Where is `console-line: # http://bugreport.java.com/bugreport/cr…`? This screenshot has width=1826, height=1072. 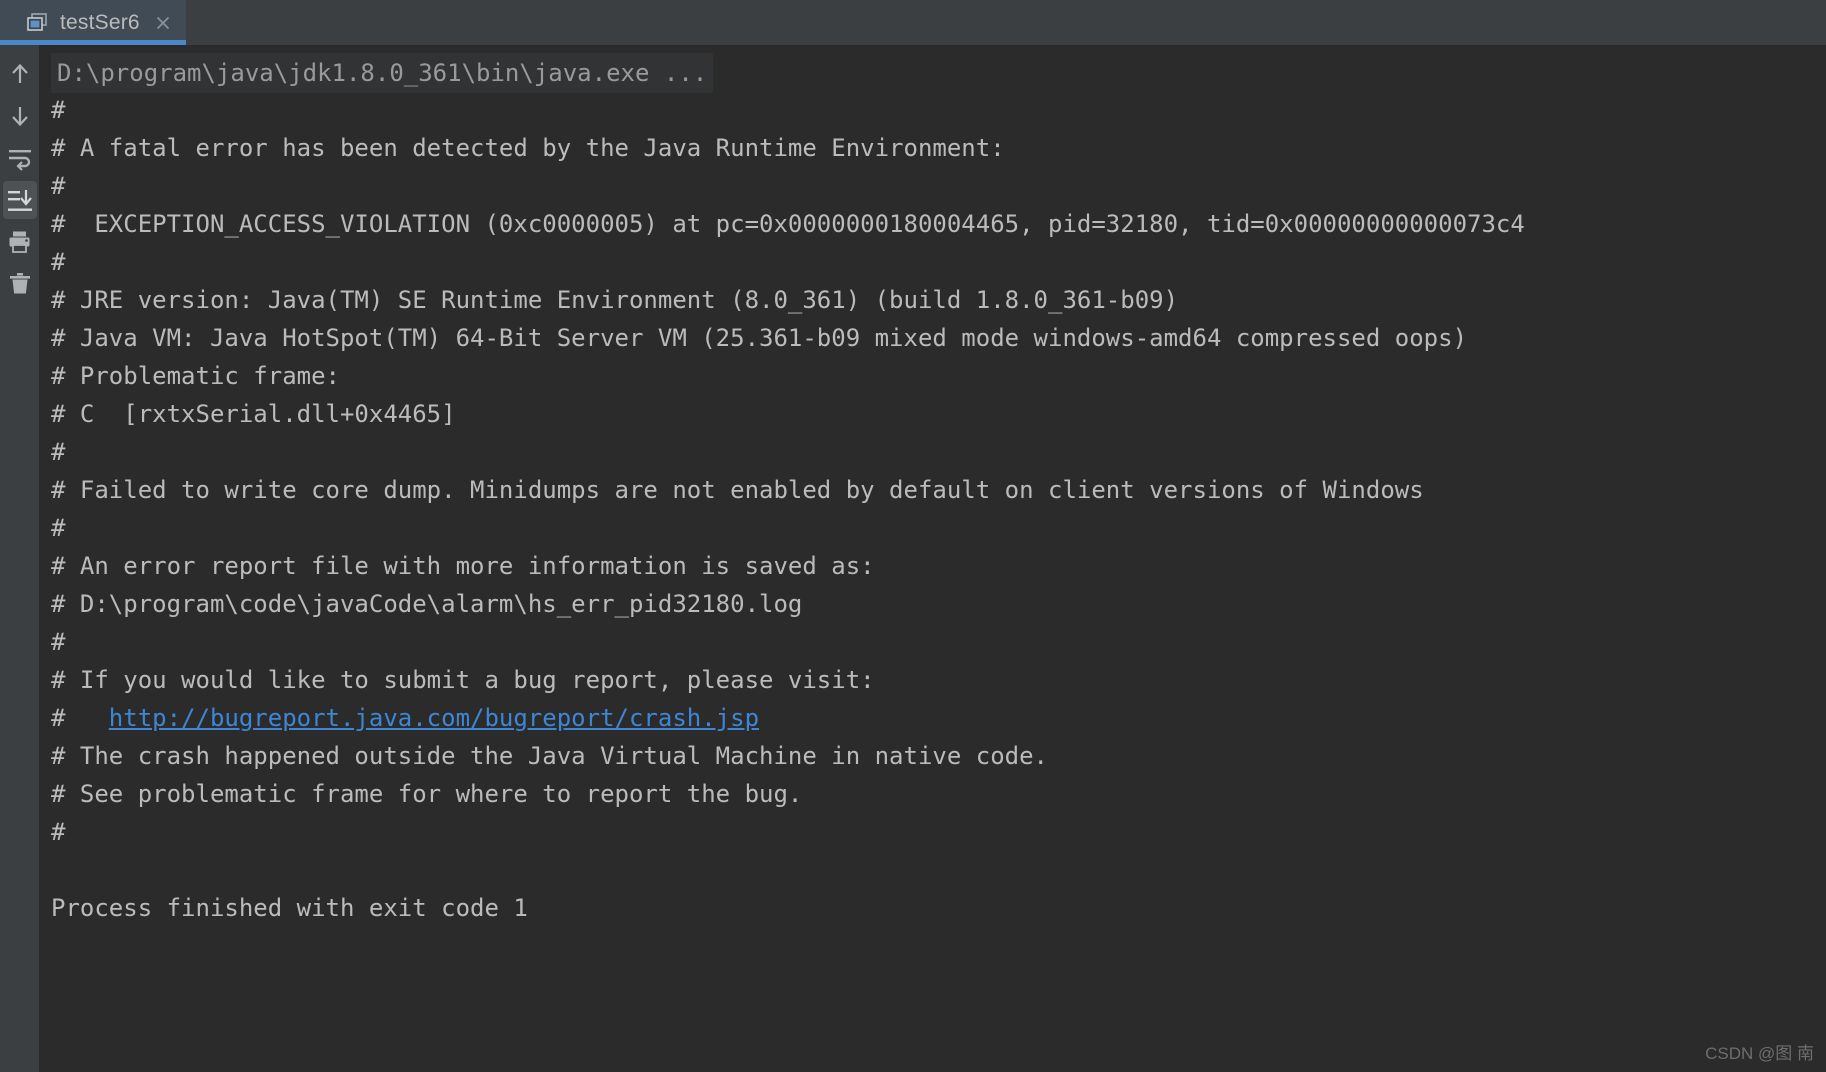
console-line: # http://bugreport.java.com/bugreport/cr… is located at coordinates (405, 718).